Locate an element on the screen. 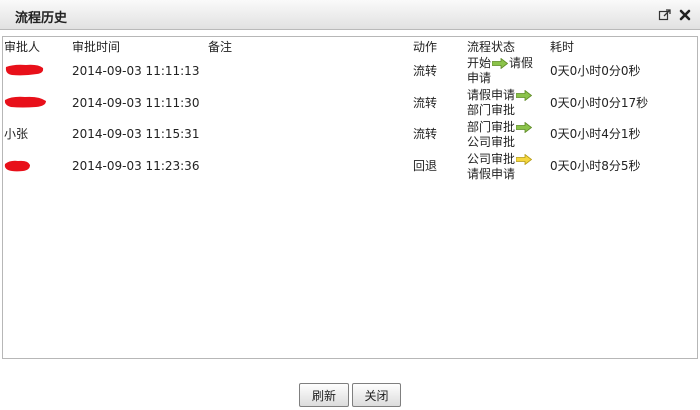 The height and width of the screenshot is (410, 700). column-header-state: 流程状态 is located at coordinates (491, 47).